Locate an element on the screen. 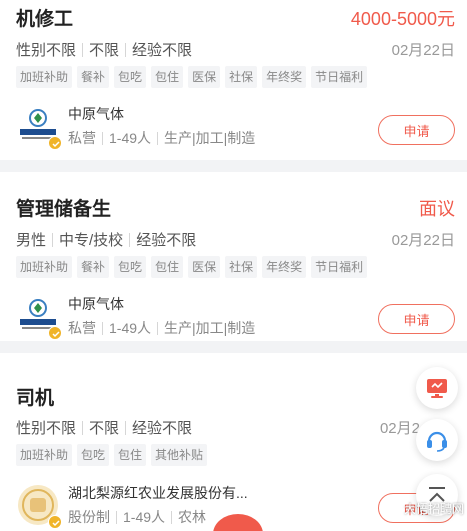 The height and width of the screenshot is (531, 467). job-title: 管理储备生 is located at coordinates (64, 209).